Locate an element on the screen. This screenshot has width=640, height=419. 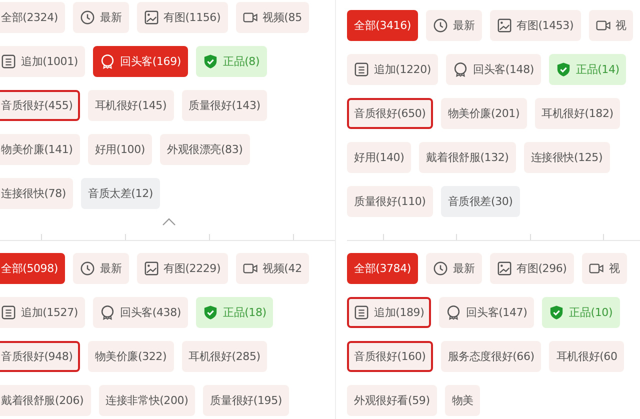
filter-tag: 物美 is located at coordinates (462, 400).